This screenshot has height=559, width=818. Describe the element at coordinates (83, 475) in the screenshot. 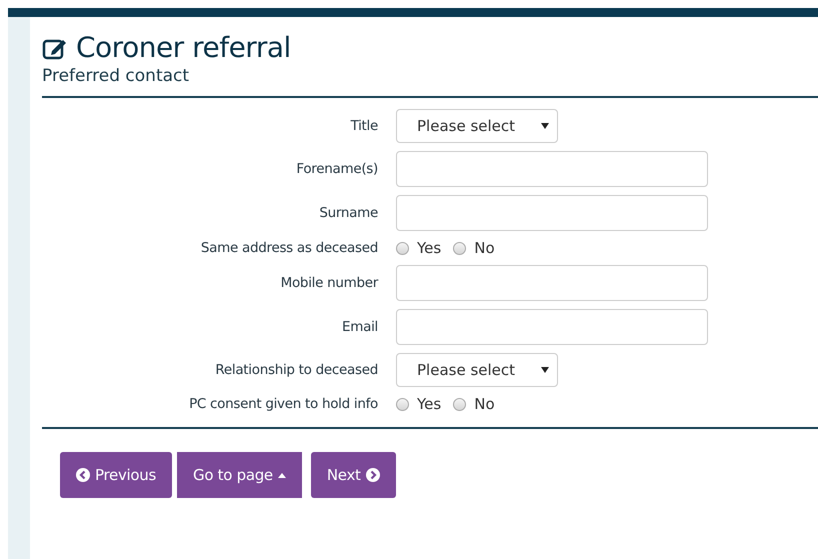

I see `left-circle-icon` at that location.